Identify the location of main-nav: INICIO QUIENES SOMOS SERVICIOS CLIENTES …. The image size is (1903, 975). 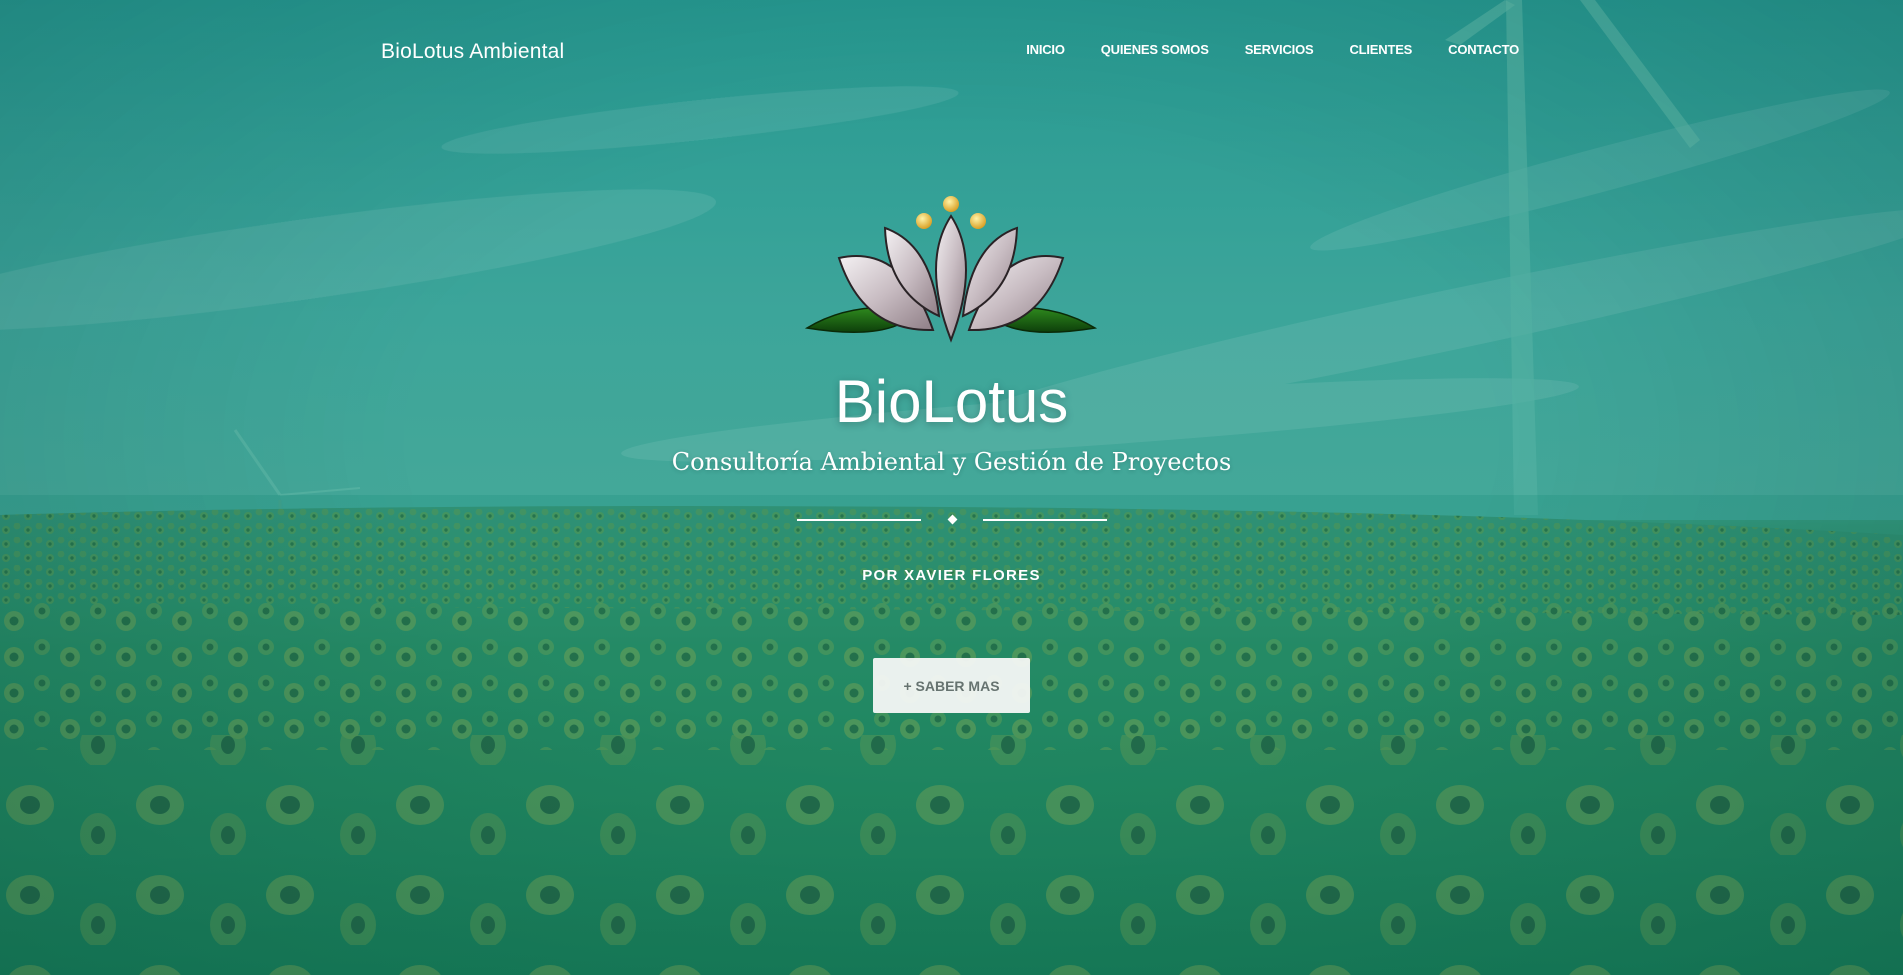
(1272, 49).